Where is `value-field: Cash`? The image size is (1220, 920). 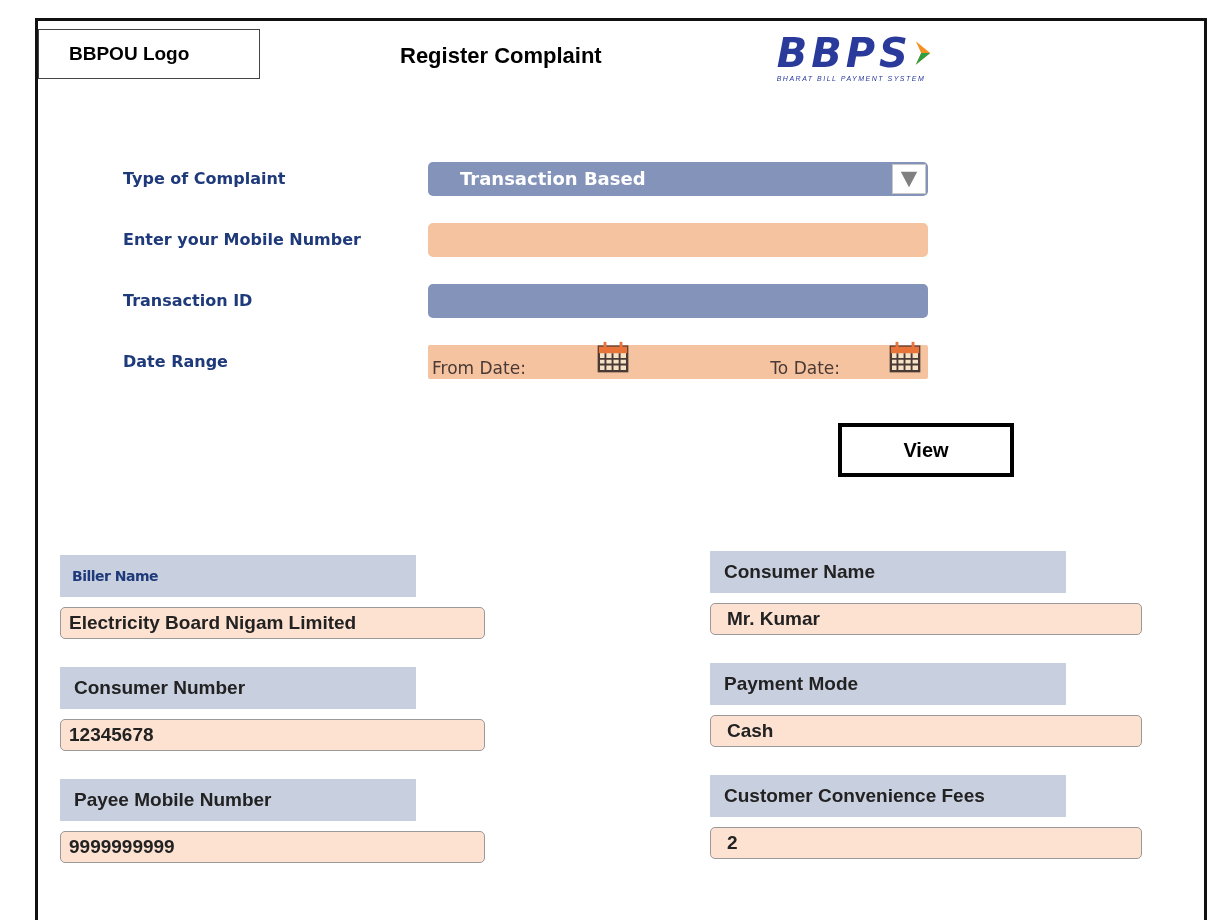
value-field: Cash is located at coordinates (926, 731).